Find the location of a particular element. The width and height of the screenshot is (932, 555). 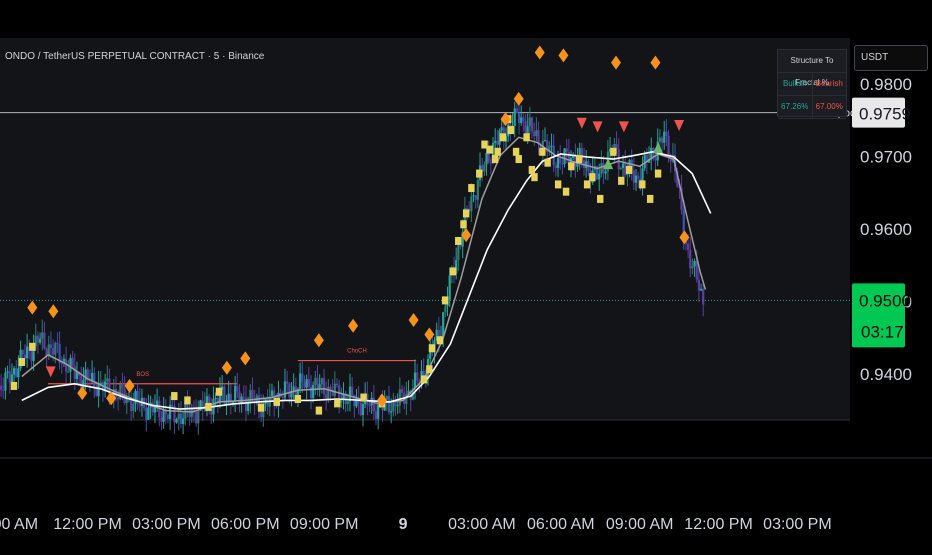

price-tick-label: 0.9400 is located at coordinates (886, 374).